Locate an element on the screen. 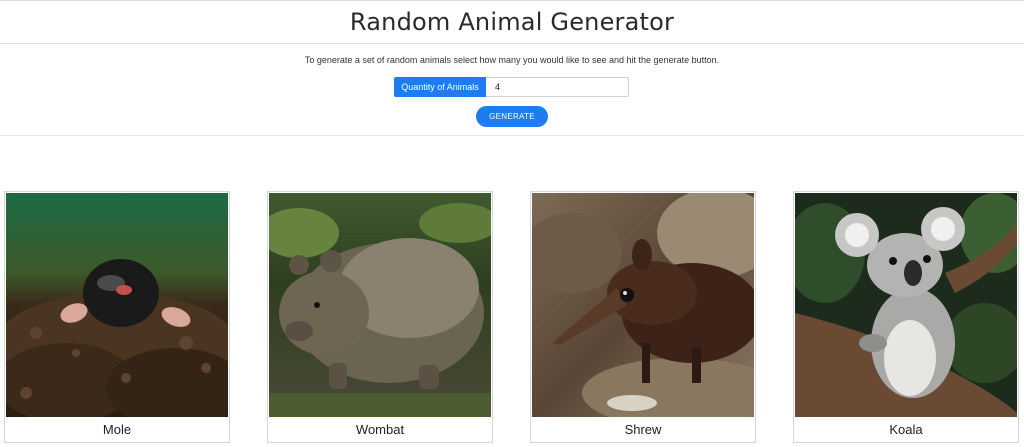 This screenshot has width=1024, height=447. animal-card: Mole is located at coordinates (117, 317).